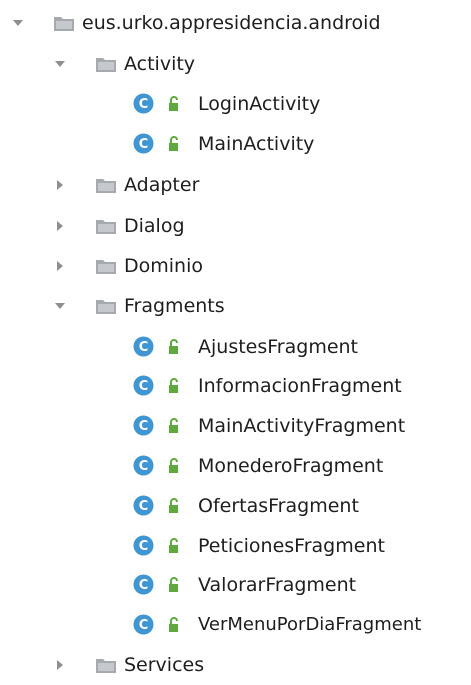  I want to click on tree-node-class-loginactivity: C LoginActivity, so click(235, 104).